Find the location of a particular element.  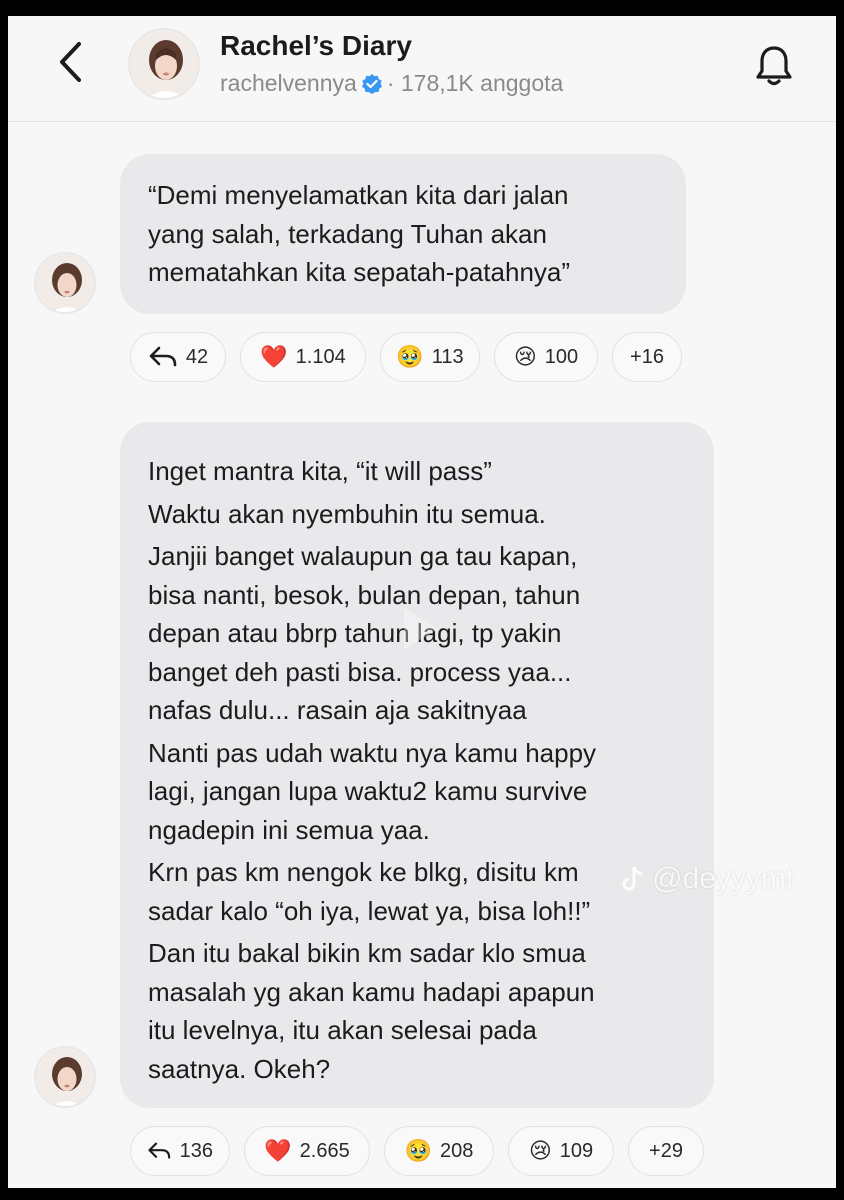

heart-reaction-chip: ❤️ 1.104 is located at coordinates (303, 357).